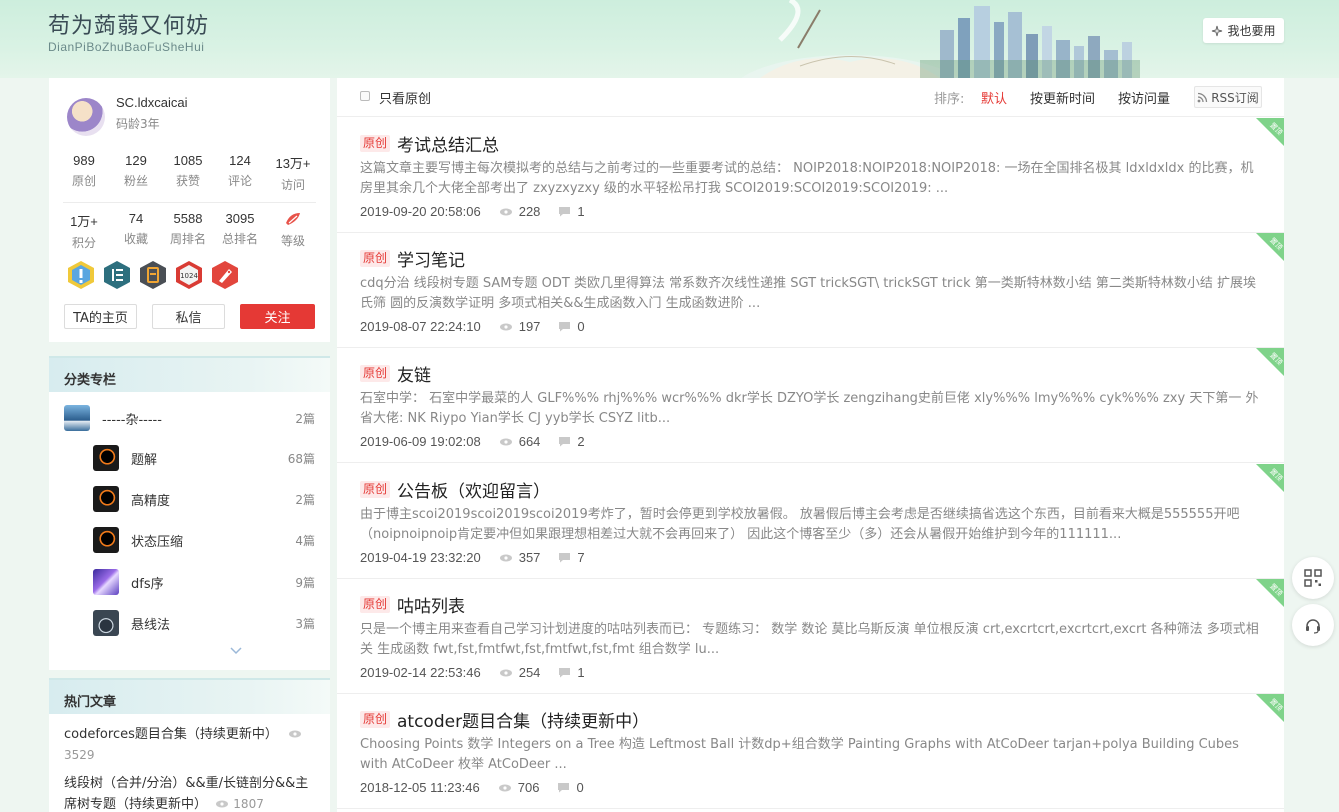  I want to click on only-original-checkbox, so click(365, 96).